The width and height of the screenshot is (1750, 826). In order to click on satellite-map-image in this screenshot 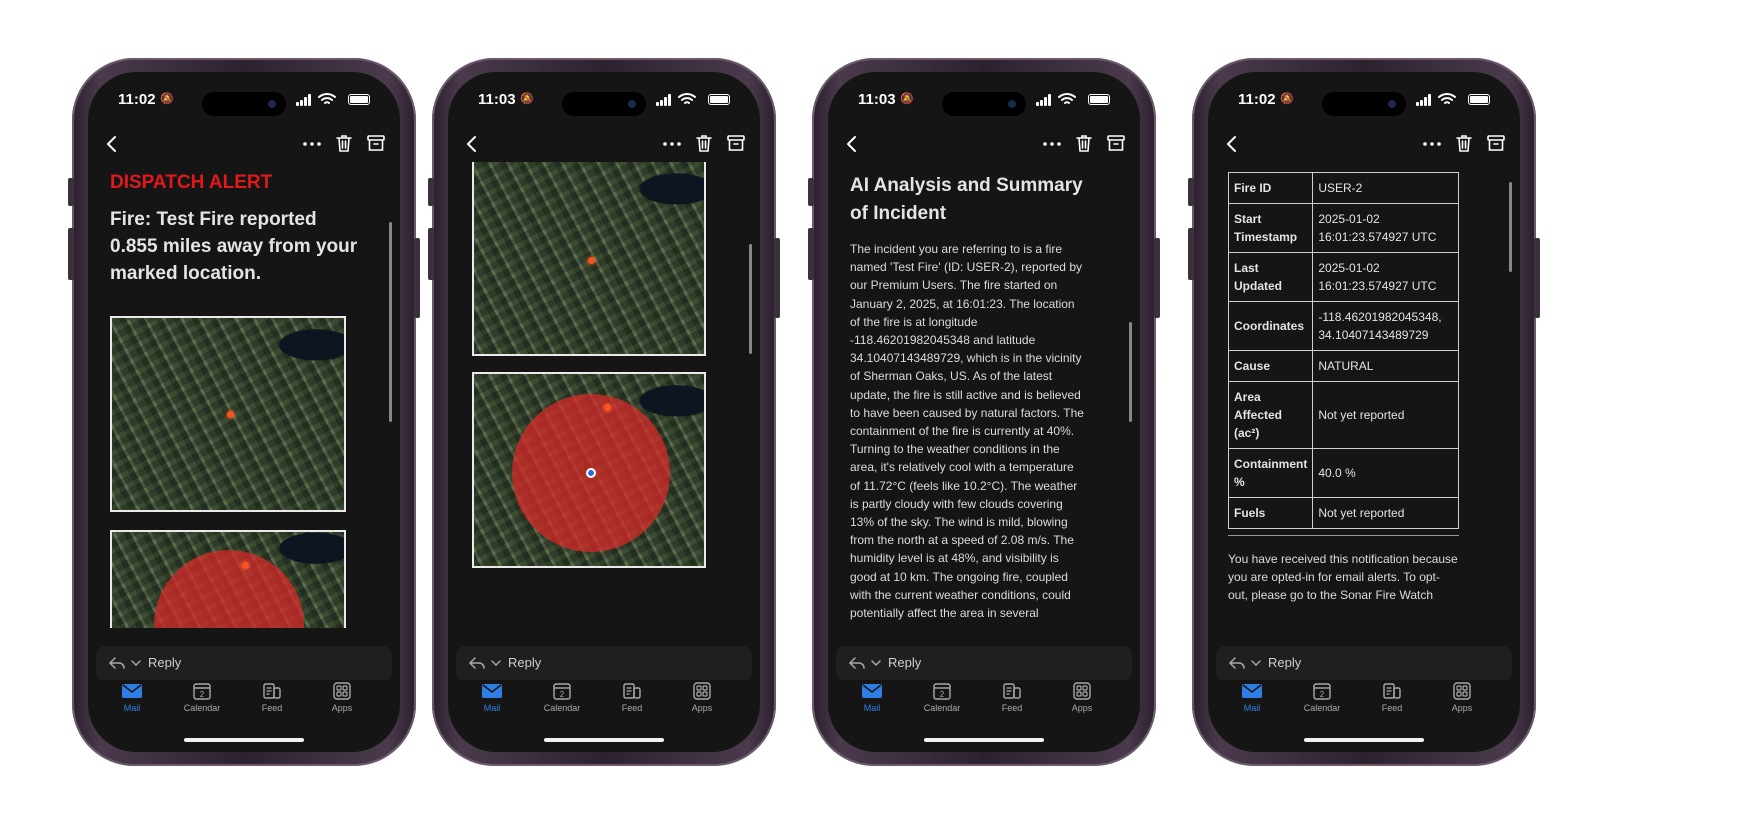, I will do `click(589, 470)`.